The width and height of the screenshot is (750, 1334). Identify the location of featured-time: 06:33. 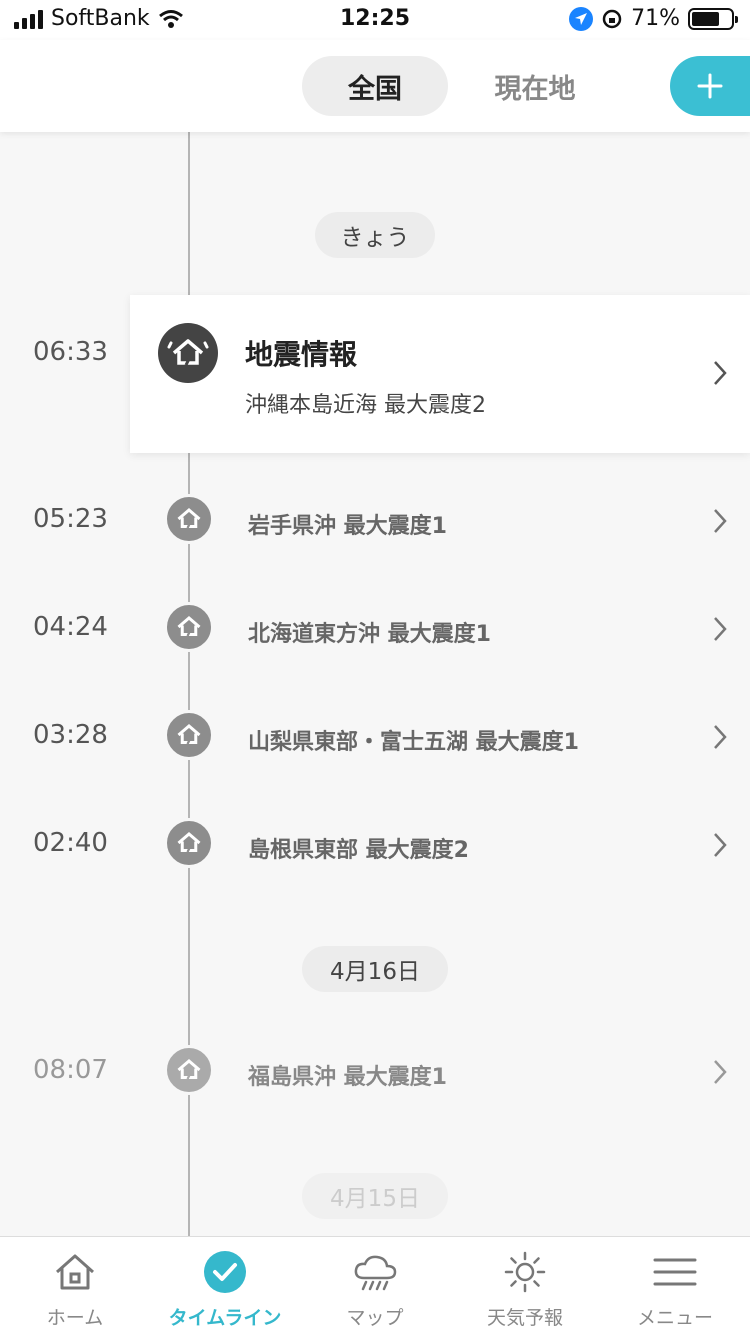
(70, 352).